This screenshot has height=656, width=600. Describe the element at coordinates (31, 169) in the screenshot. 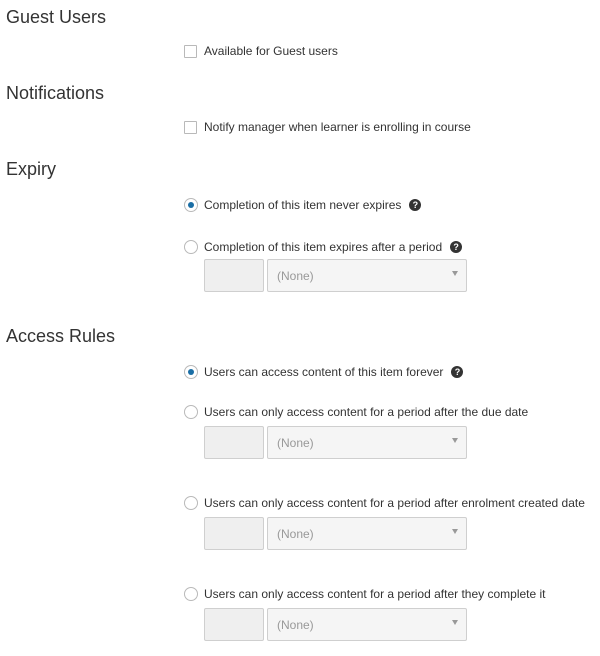

I see `expiry-heading: Expiry` at that location.